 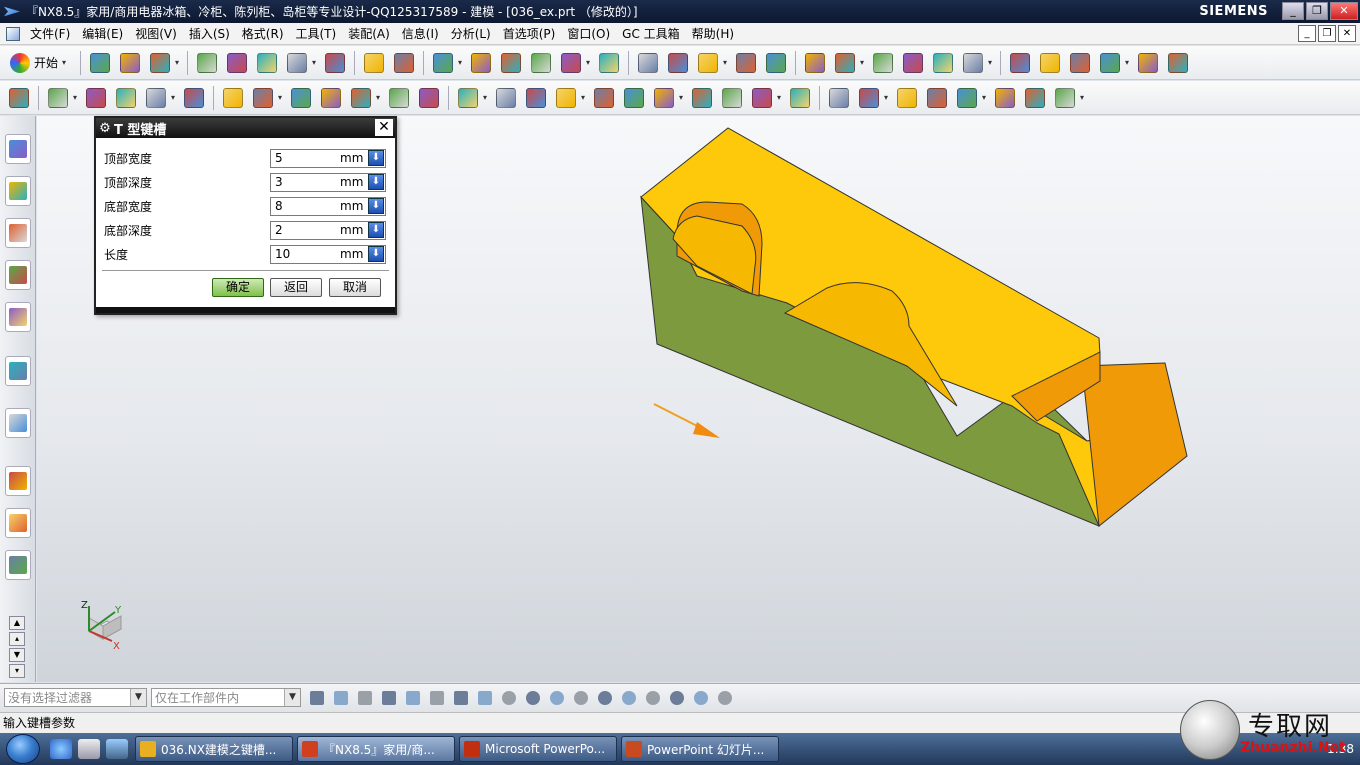 I want to click on menu-insert: 插入(S), so click(x=209, y=33).